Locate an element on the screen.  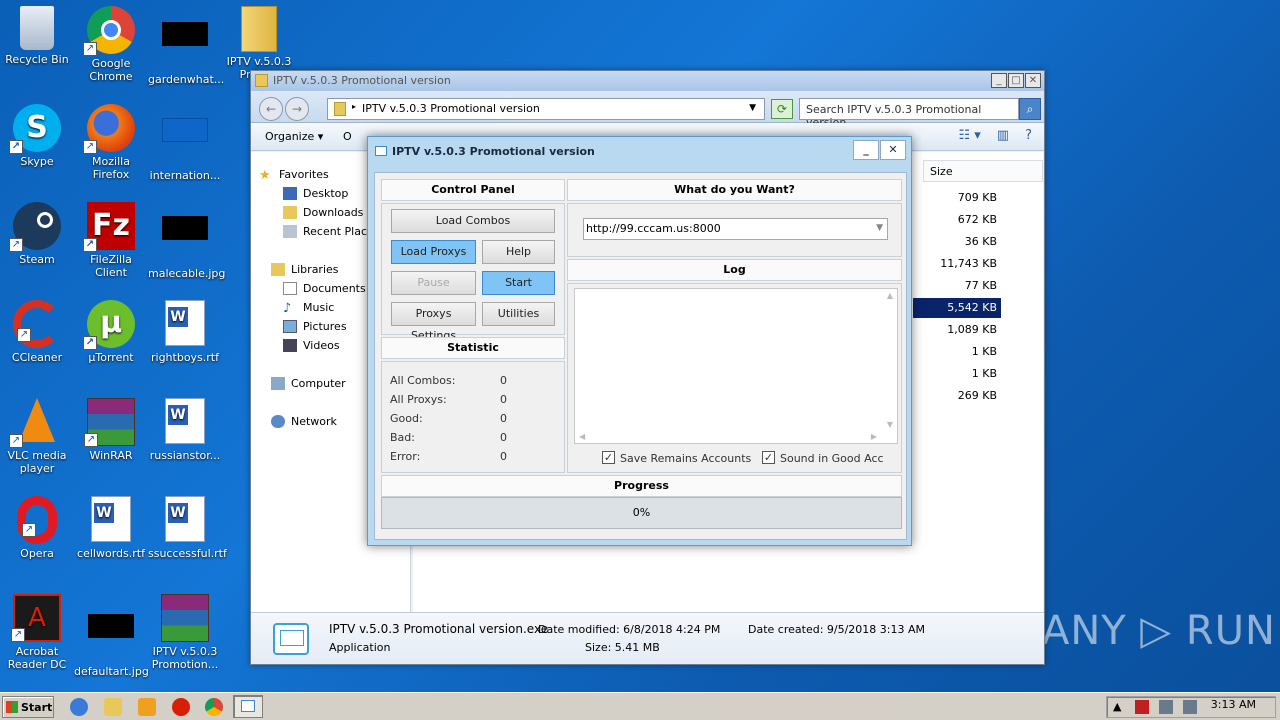
clock: 3:13 AM is located at coordinates (1233, 704).